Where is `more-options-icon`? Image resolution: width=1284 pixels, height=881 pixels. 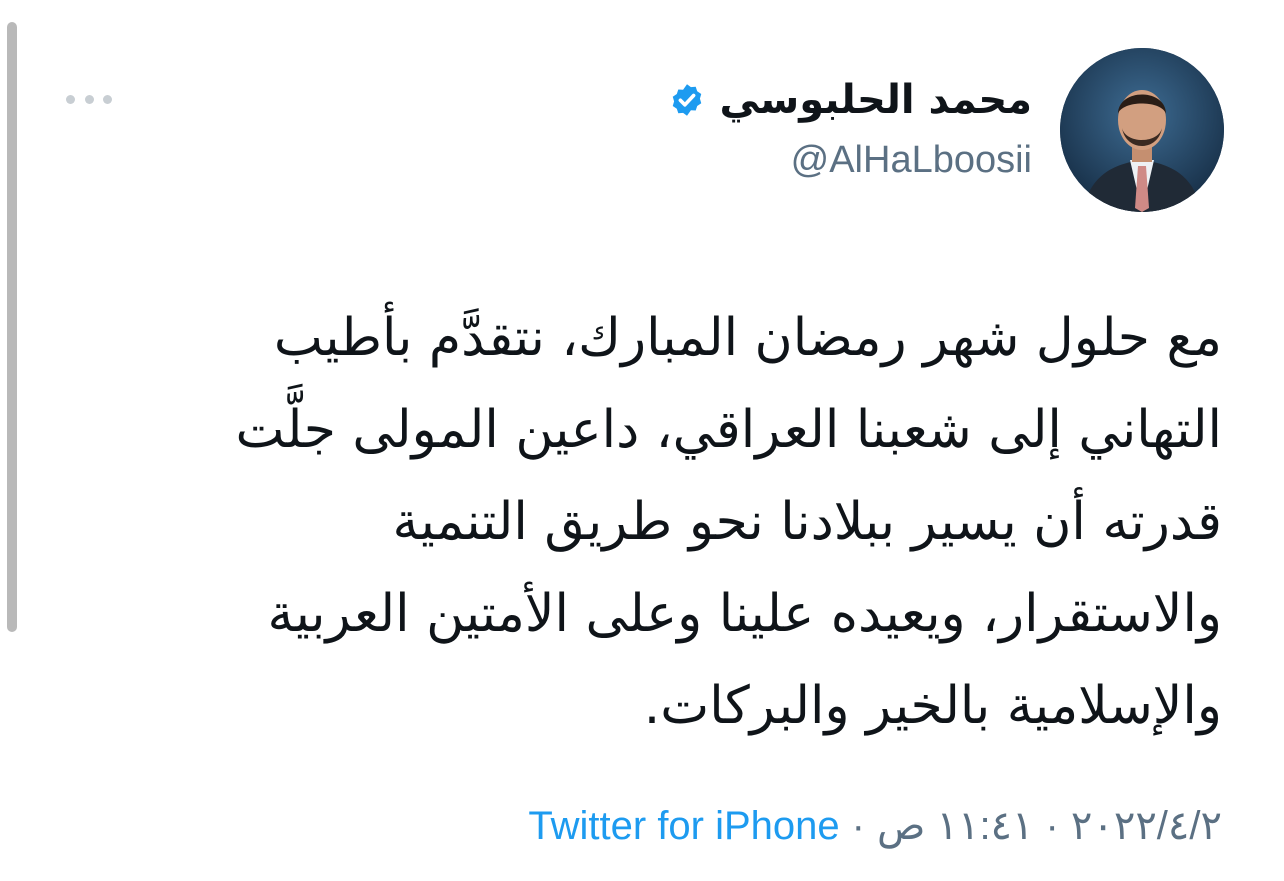
more-options-icon is located at coordinates (89, 99).